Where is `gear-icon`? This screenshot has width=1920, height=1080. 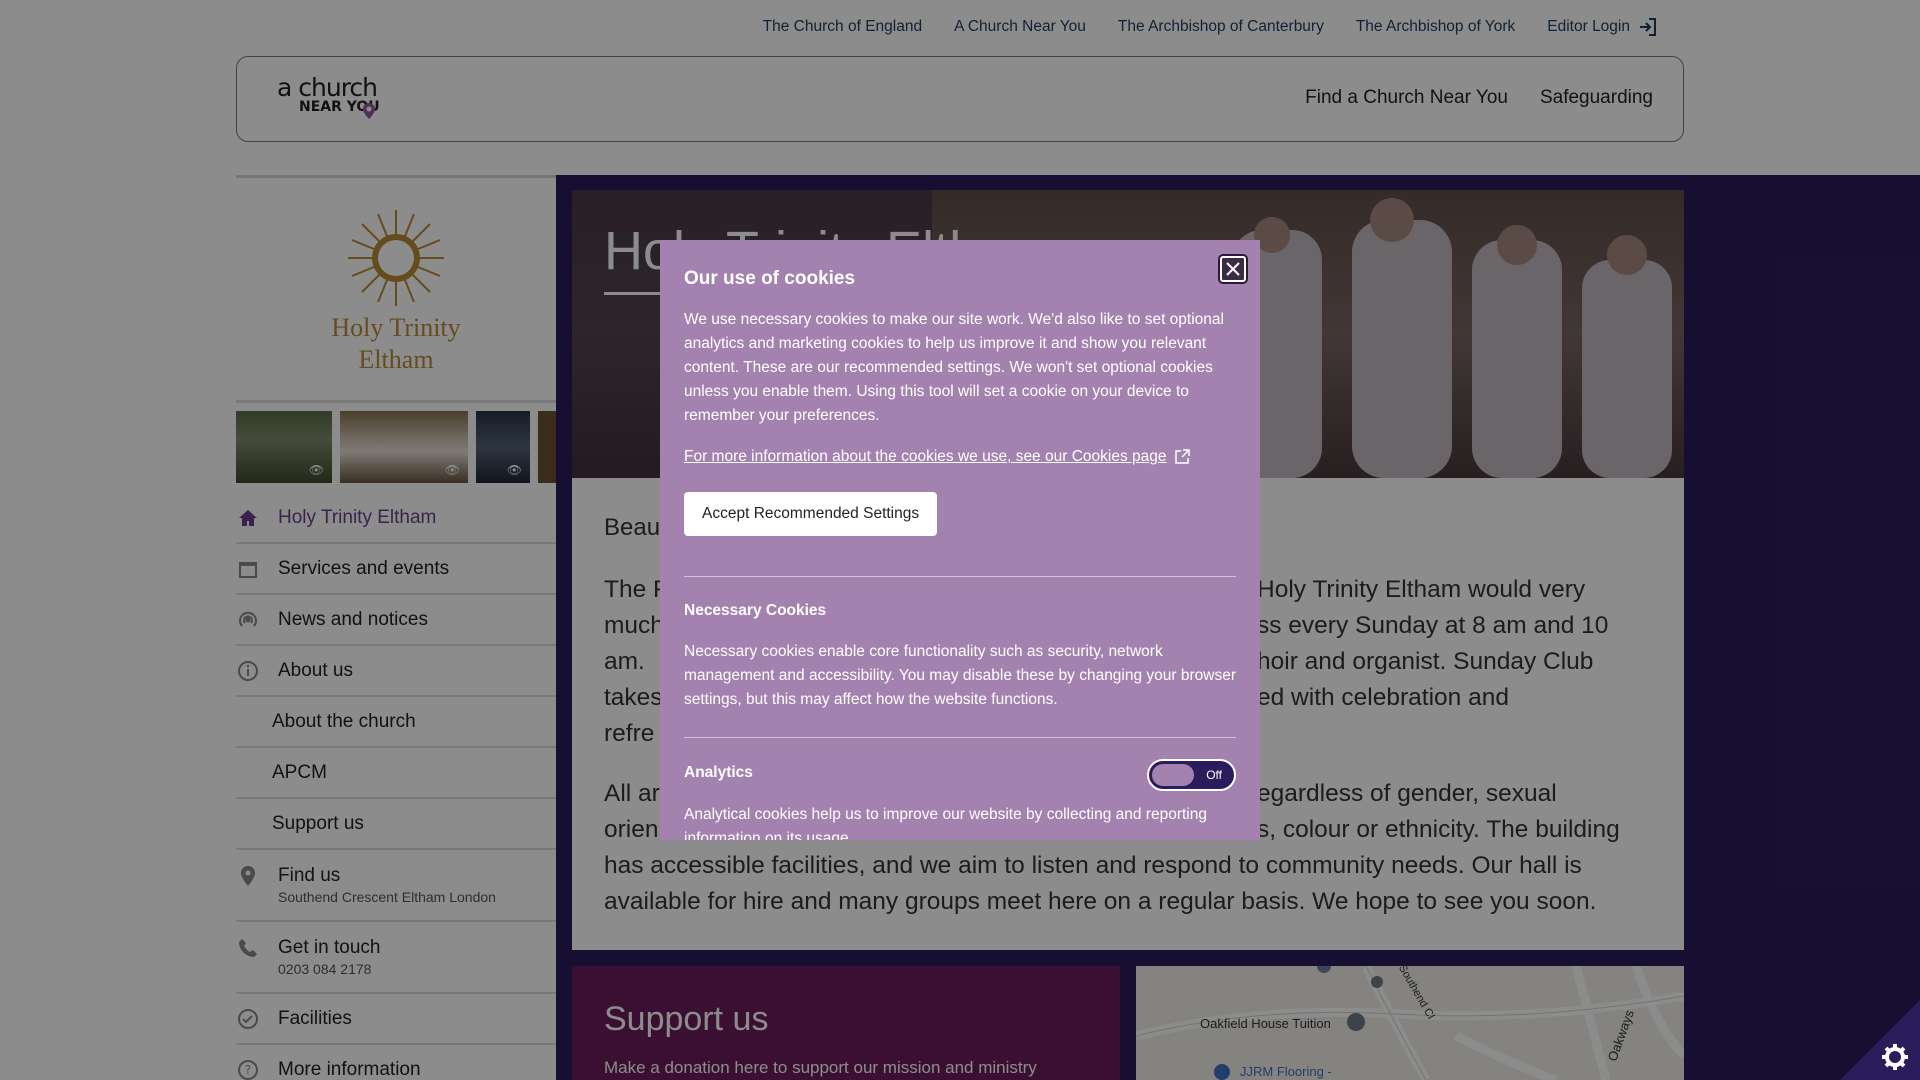 gear-icon is located at coordinates (1880, 1040).